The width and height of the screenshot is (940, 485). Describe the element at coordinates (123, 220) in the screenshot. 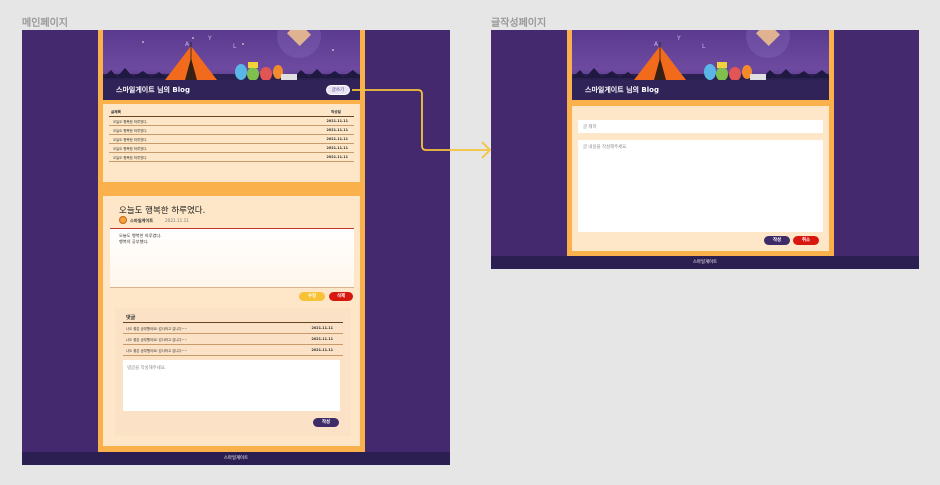

I see `author-avatar` at that location.